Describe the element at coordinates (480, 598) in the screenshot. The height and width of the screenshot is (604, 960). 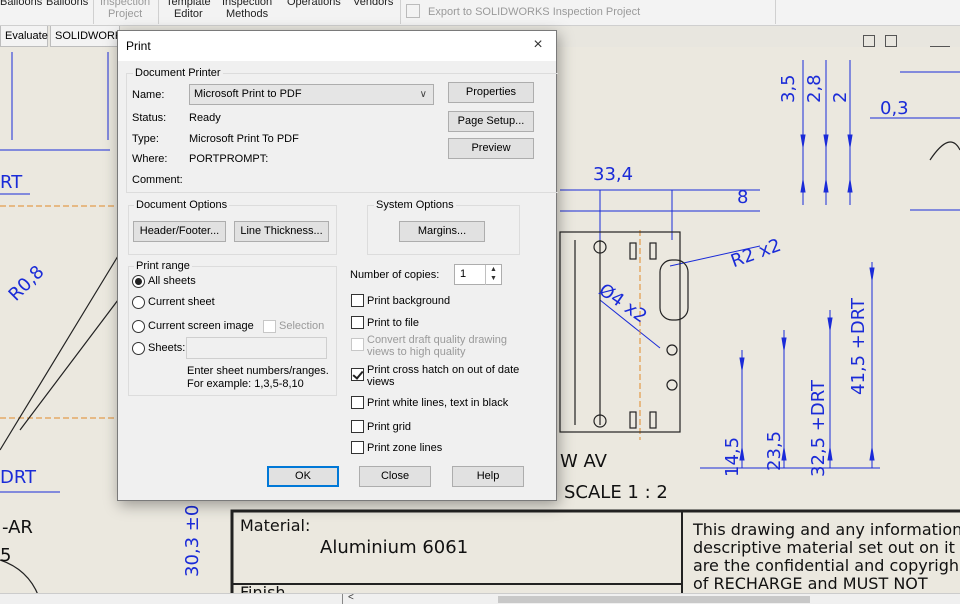
I see `horizontal-scrollbar: <` at that location.